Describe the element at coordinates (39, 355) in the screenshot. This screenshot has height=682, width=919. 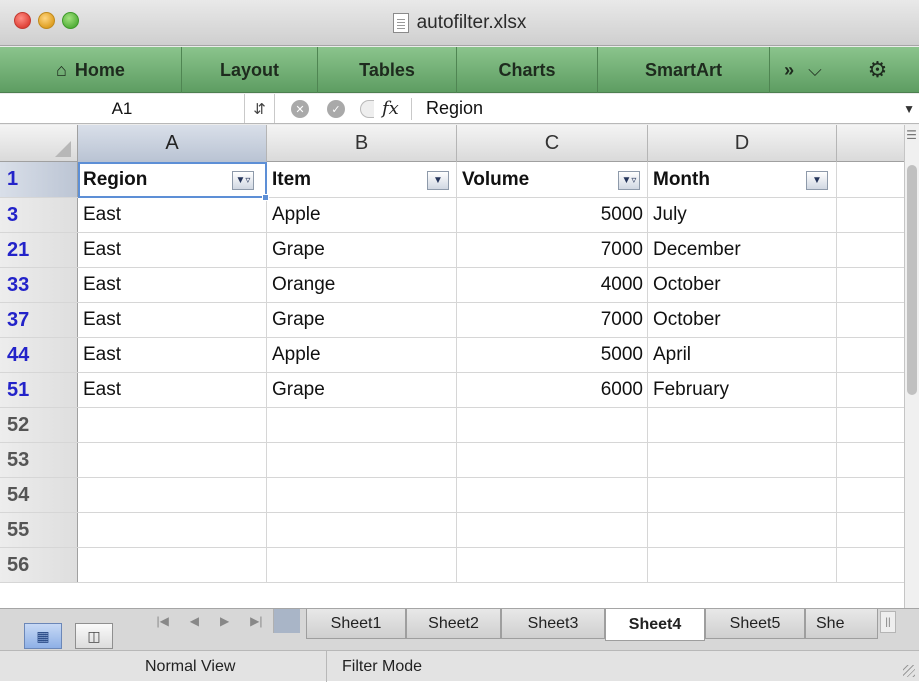
I see `row-number: 44` at that location.